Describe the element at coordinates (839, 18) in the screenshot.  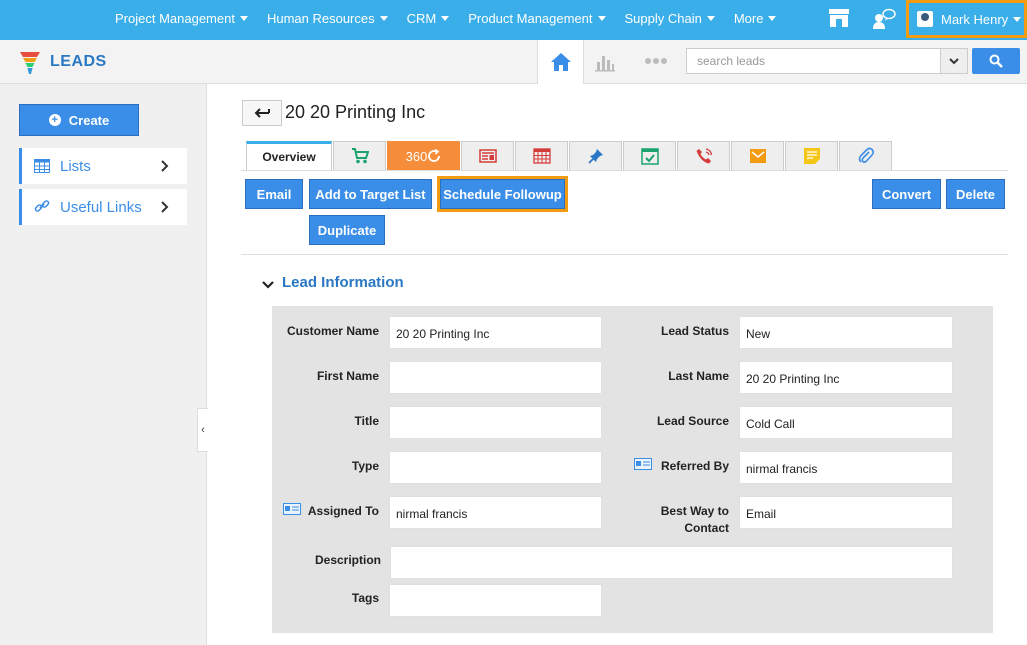
I see `store-icon` at that location.